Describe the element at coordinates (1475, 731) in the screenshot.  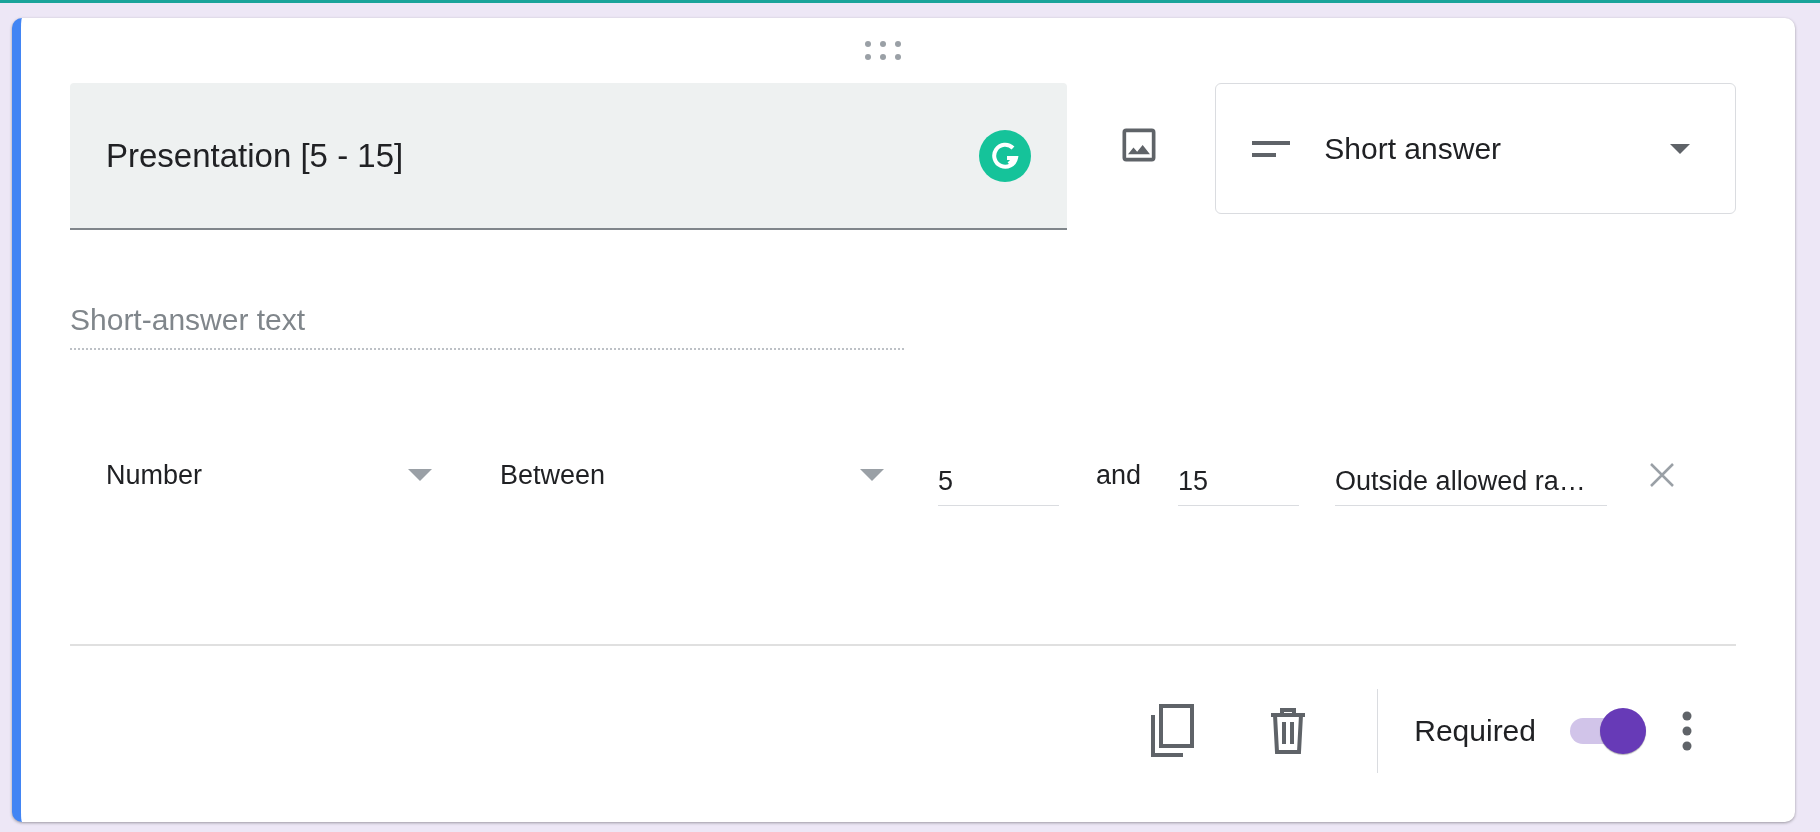
I see `required-label: Required` at that location.